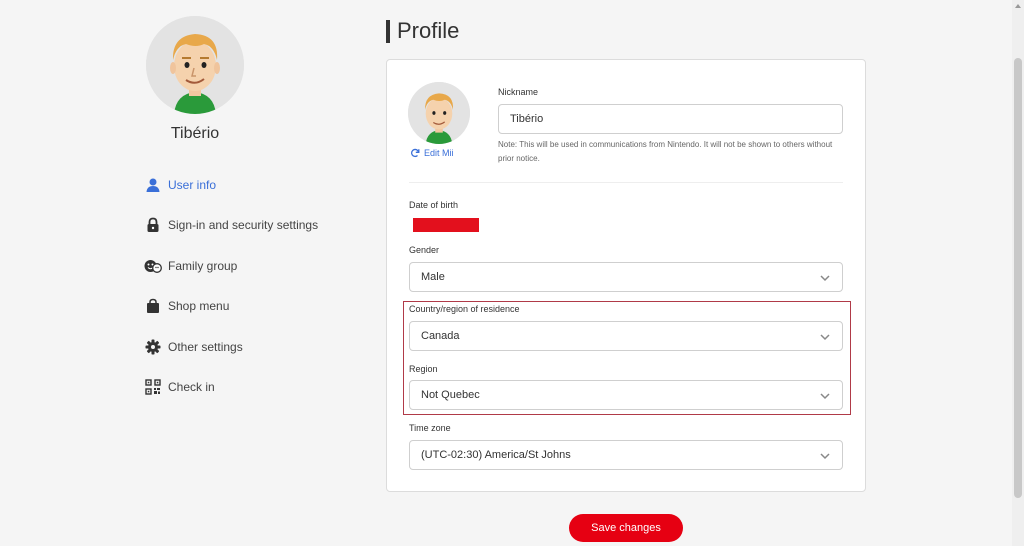 The width and height of the screenshot is (1024, 546). I want to click on sidebar-item-user-info: User info, so click(180, 185).